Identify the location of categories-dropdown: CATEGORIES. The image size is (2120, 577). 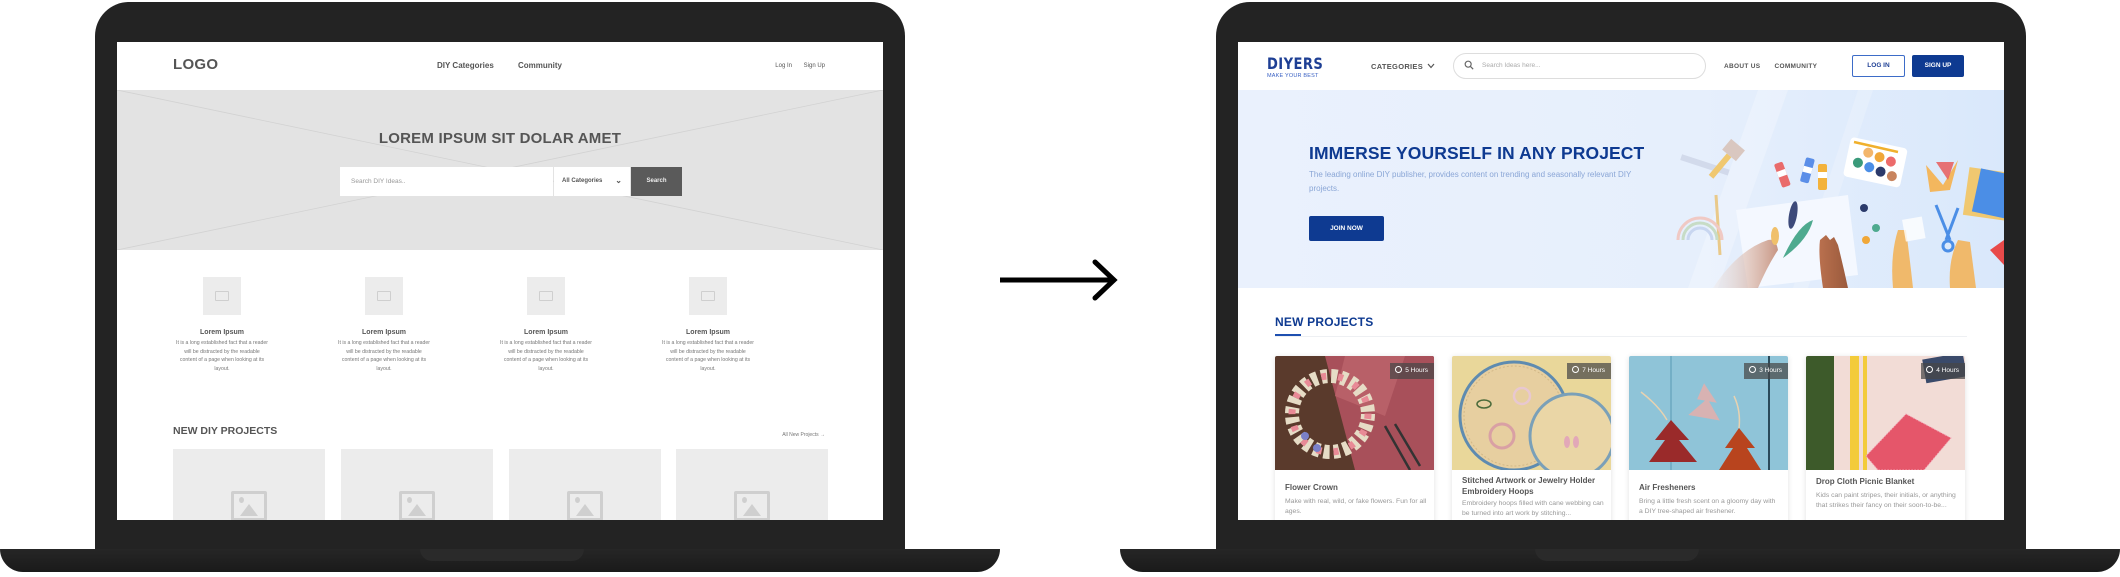
(1403, 66).